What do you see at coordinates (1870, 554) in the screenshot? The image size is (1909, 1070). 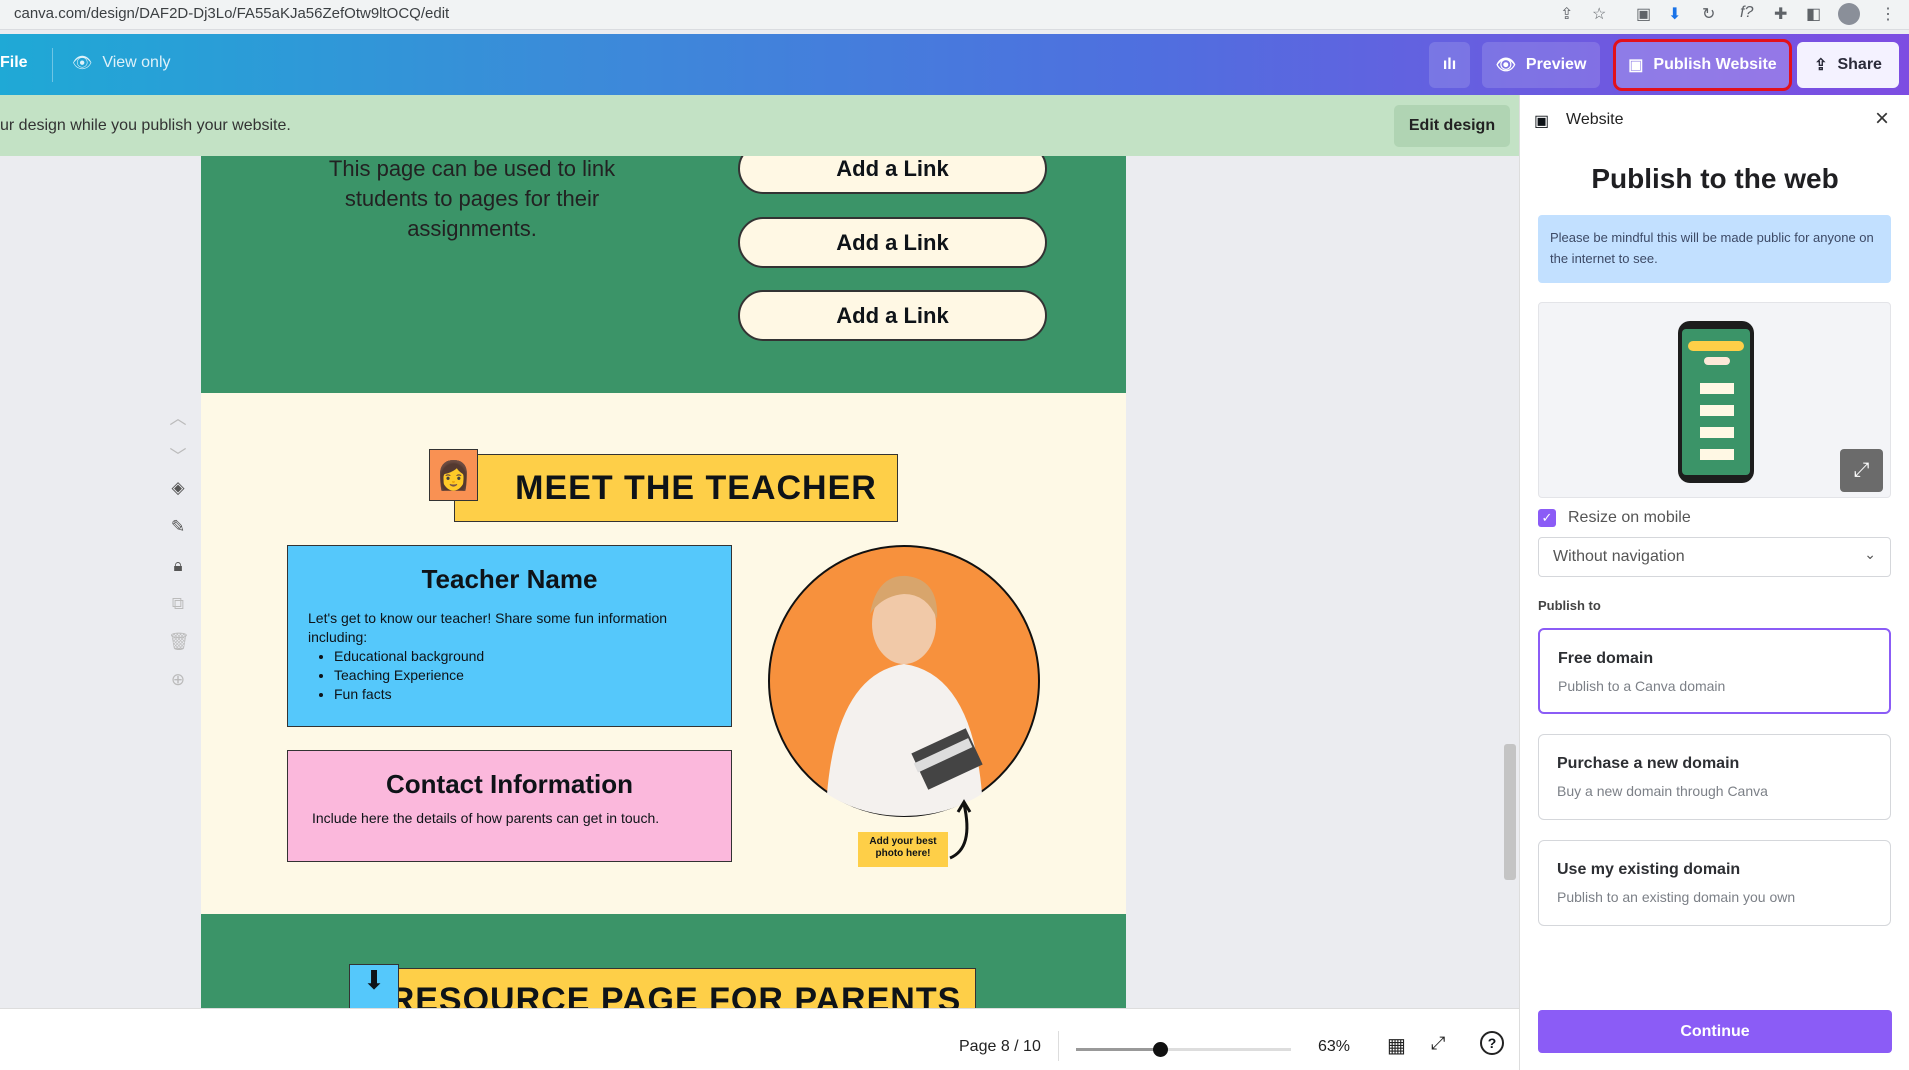 I see `chevron-down-icon: ⌄` at bounding box center [1870, 554].